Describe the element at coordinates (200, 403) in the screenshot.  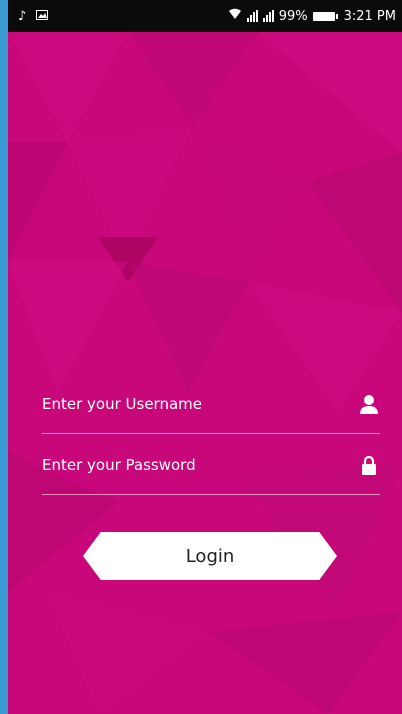
I see `username-input` at that location.